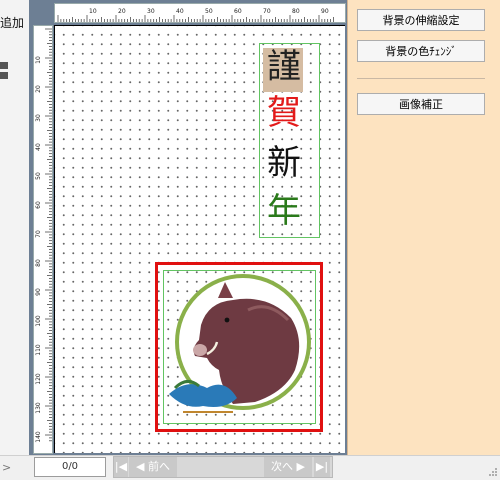  What do you see at coordinates (38, 176) in the screenshot?
I see `ruler-left-label: 50` at bounding box center [38, 176].